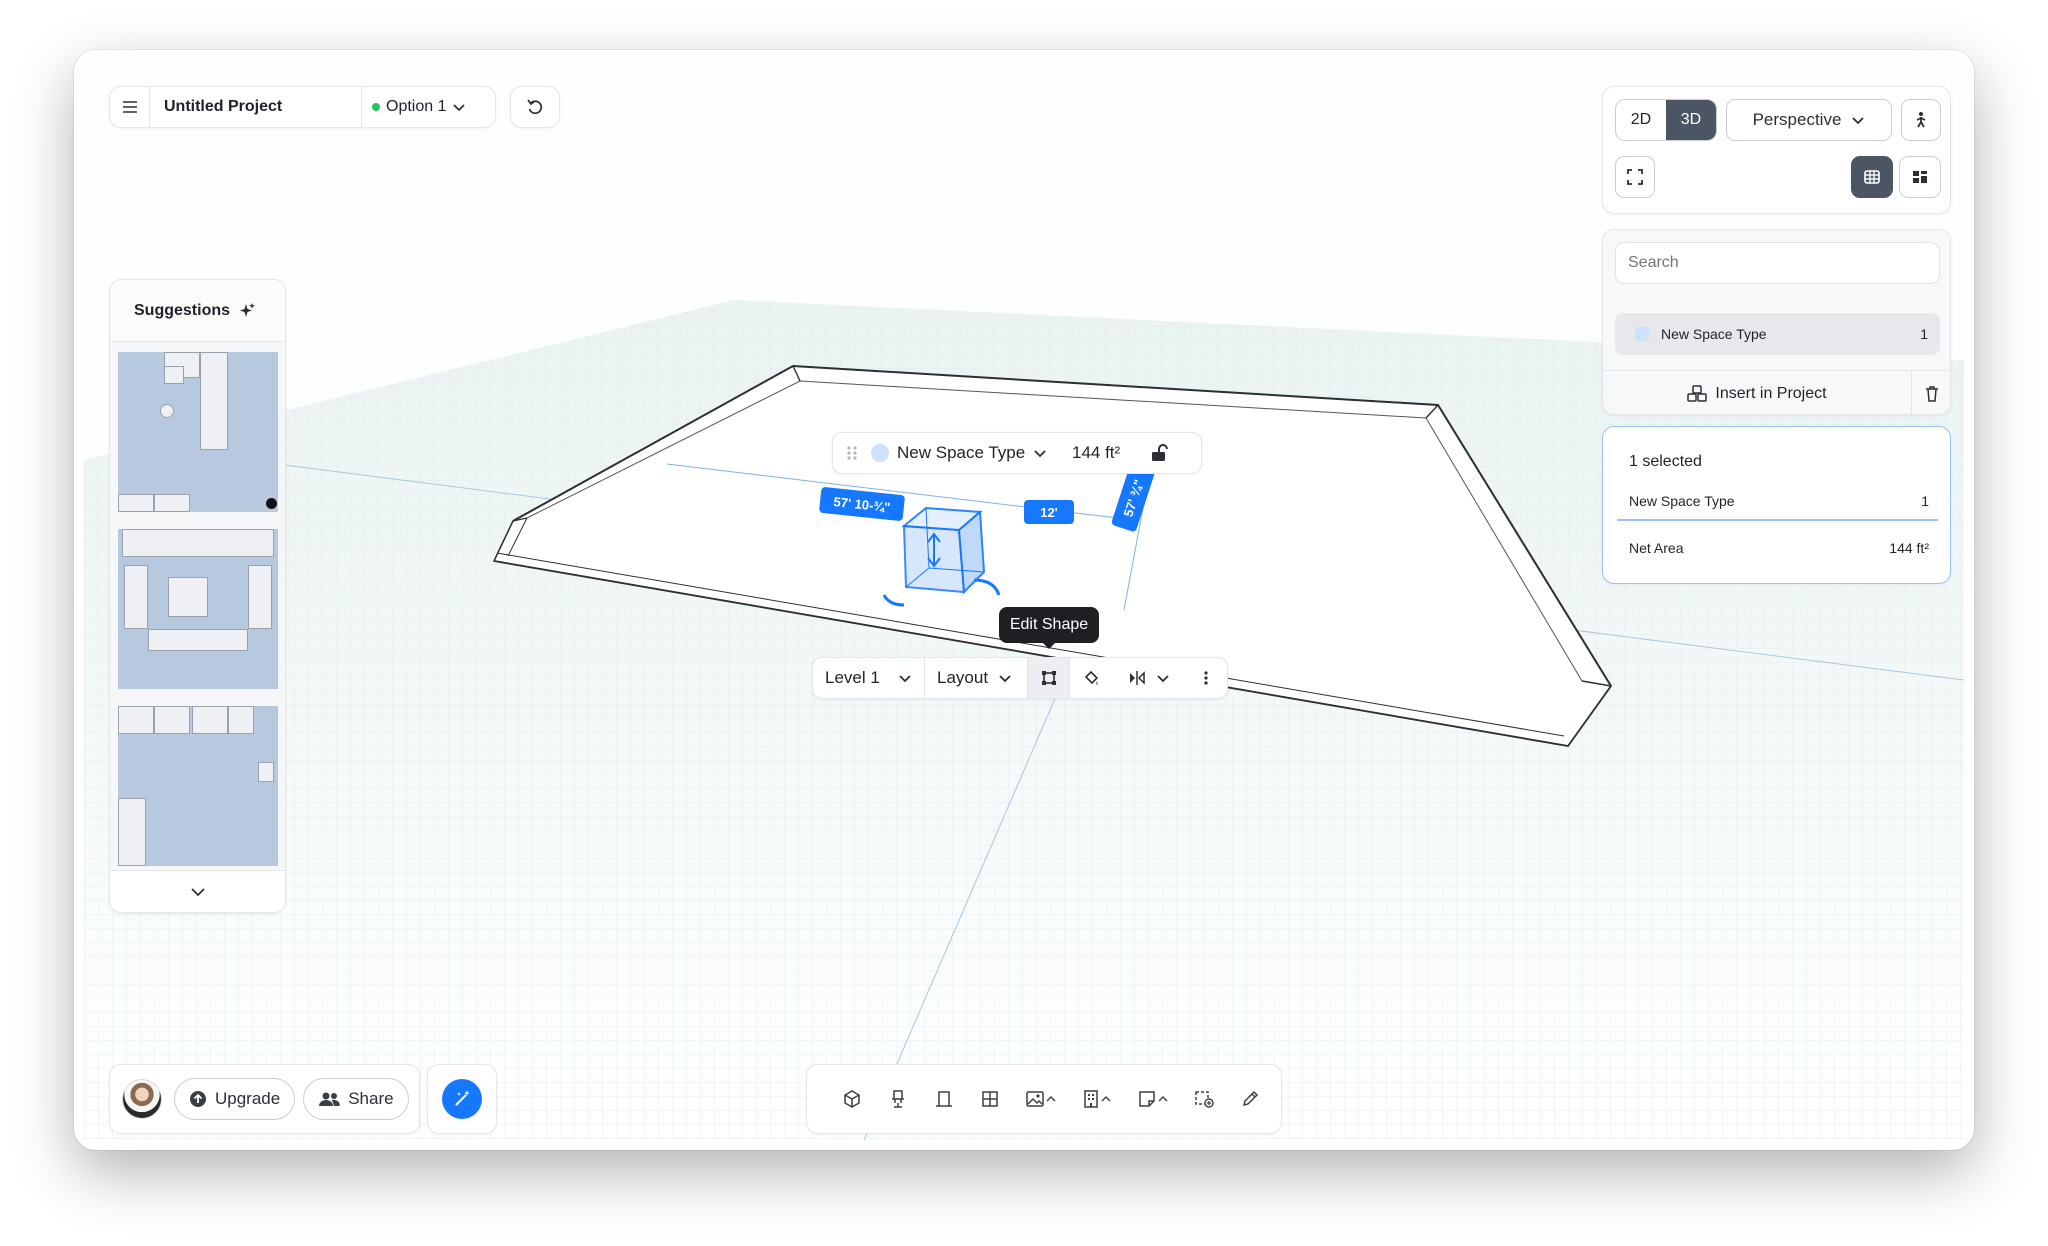 The height and width of the screenshot is (1246, 2048). What do you see at coordinates (1797, 119) in the screenshot?
I see `camera-label: Perspective` at bounding box center [1797, 119].